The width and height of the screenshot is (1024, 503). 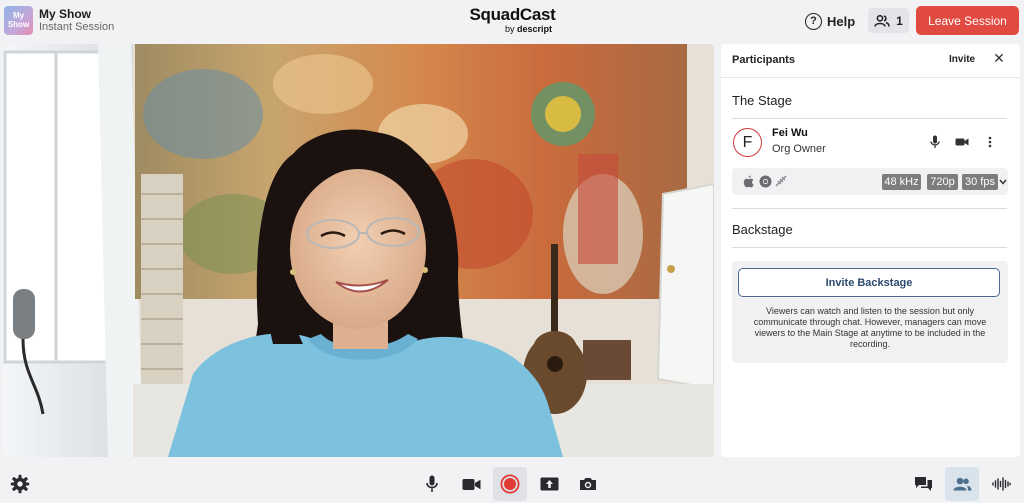 I want to click on avatar: F, so click(x=747, y=142).